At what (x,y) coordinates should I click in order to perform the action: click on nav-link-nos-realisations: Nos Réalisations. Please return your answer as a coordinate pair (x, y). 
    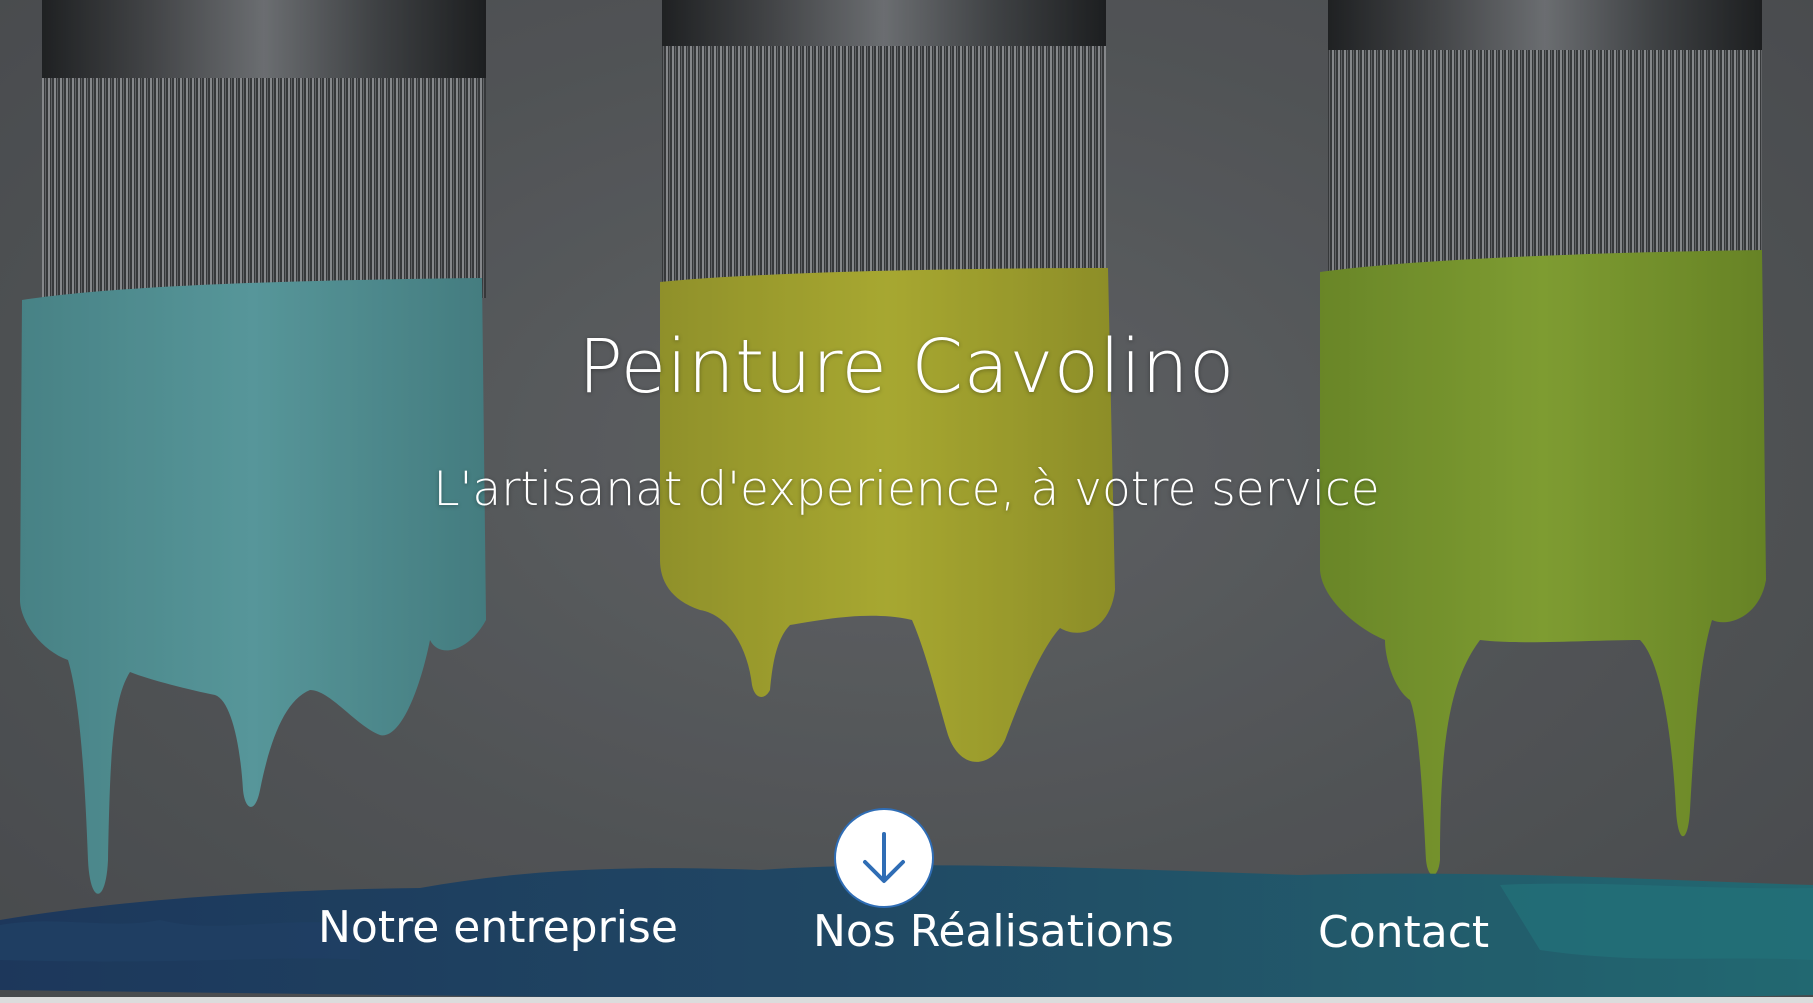
    Looking at the image, I should click on (993, 932).